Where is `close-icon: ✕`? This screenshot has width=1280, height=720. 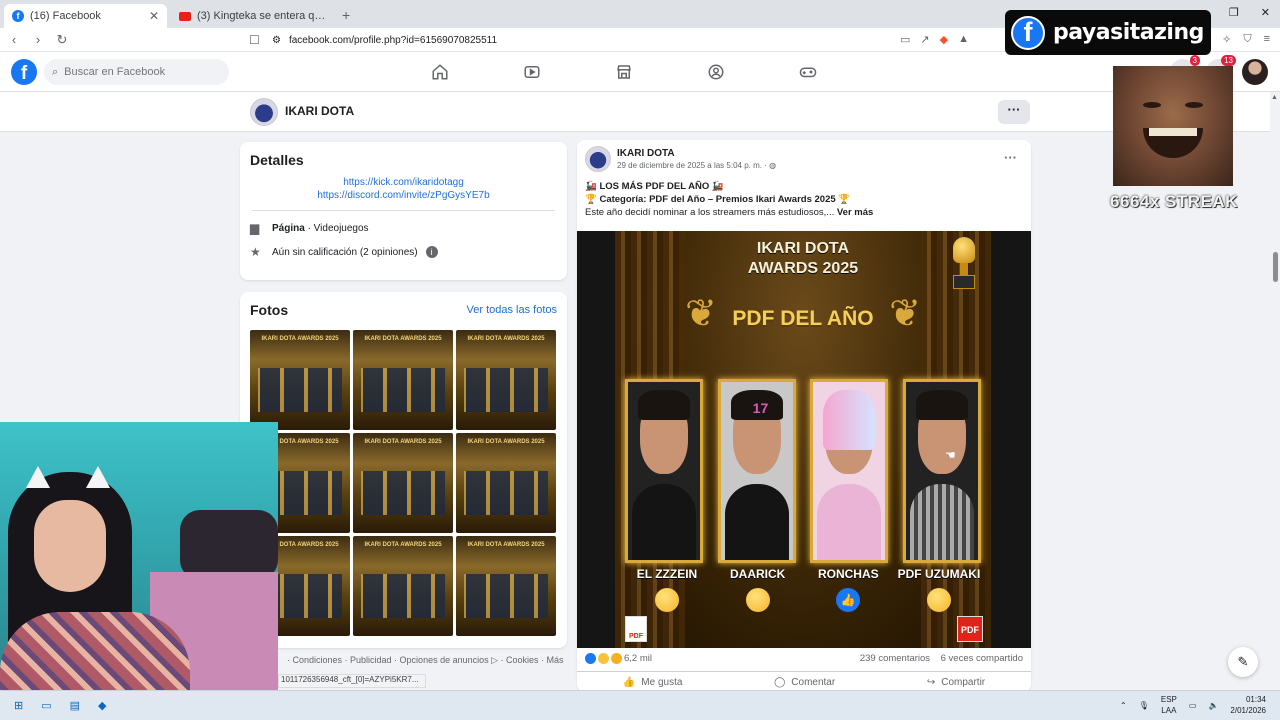
close-icon: ✕ is located at coordinates (154, 16).